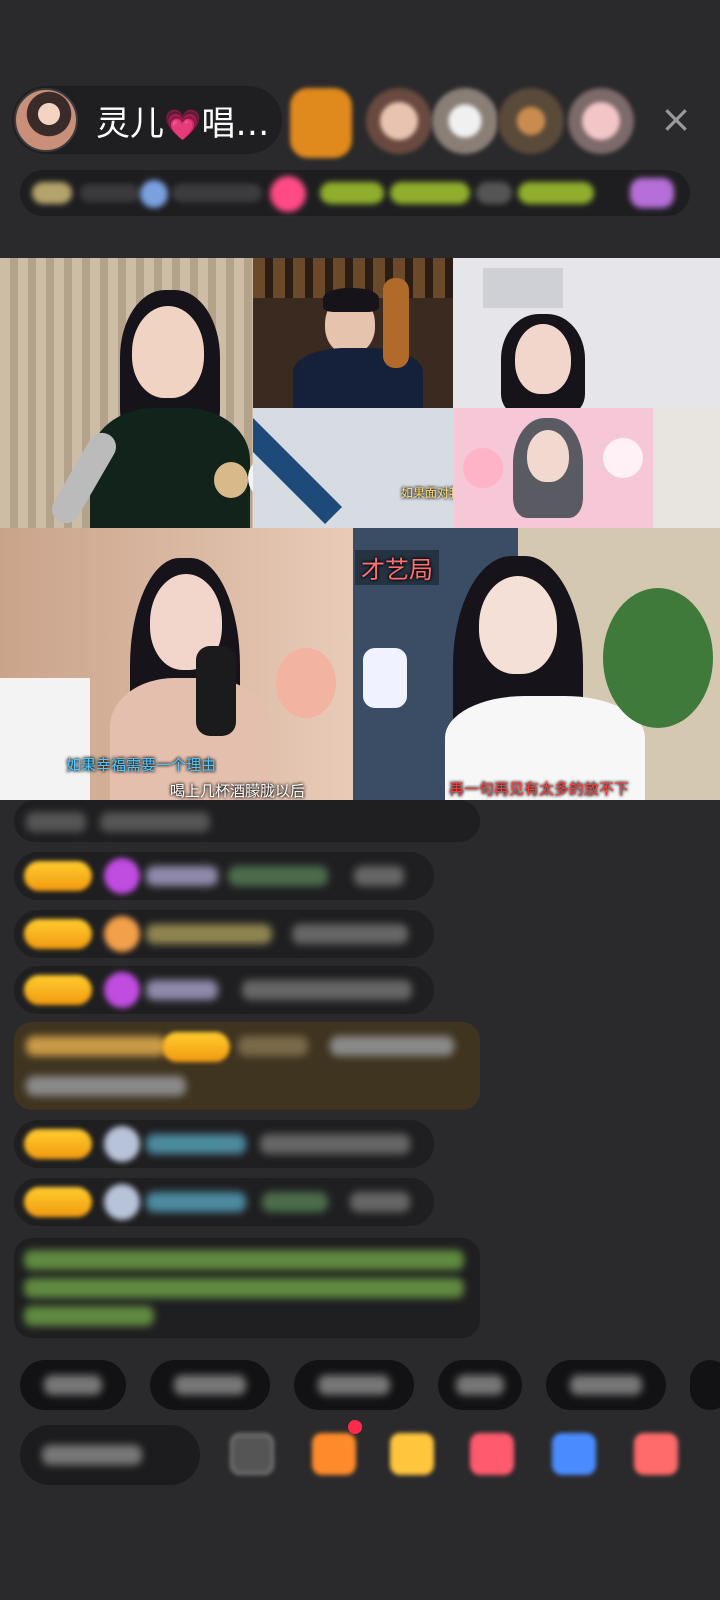 This screenshot has width=720, height=1600. I want to click on share-icon, so click(252, 1454).